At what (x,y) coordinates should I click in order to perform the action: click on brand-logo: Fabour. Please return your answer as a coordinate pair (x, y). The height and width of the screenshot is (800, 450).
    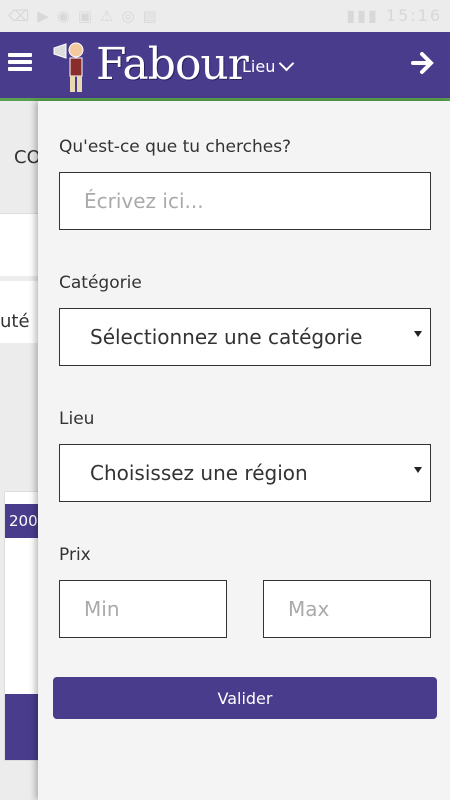
    Looking at the image, I should click on (172, 65).